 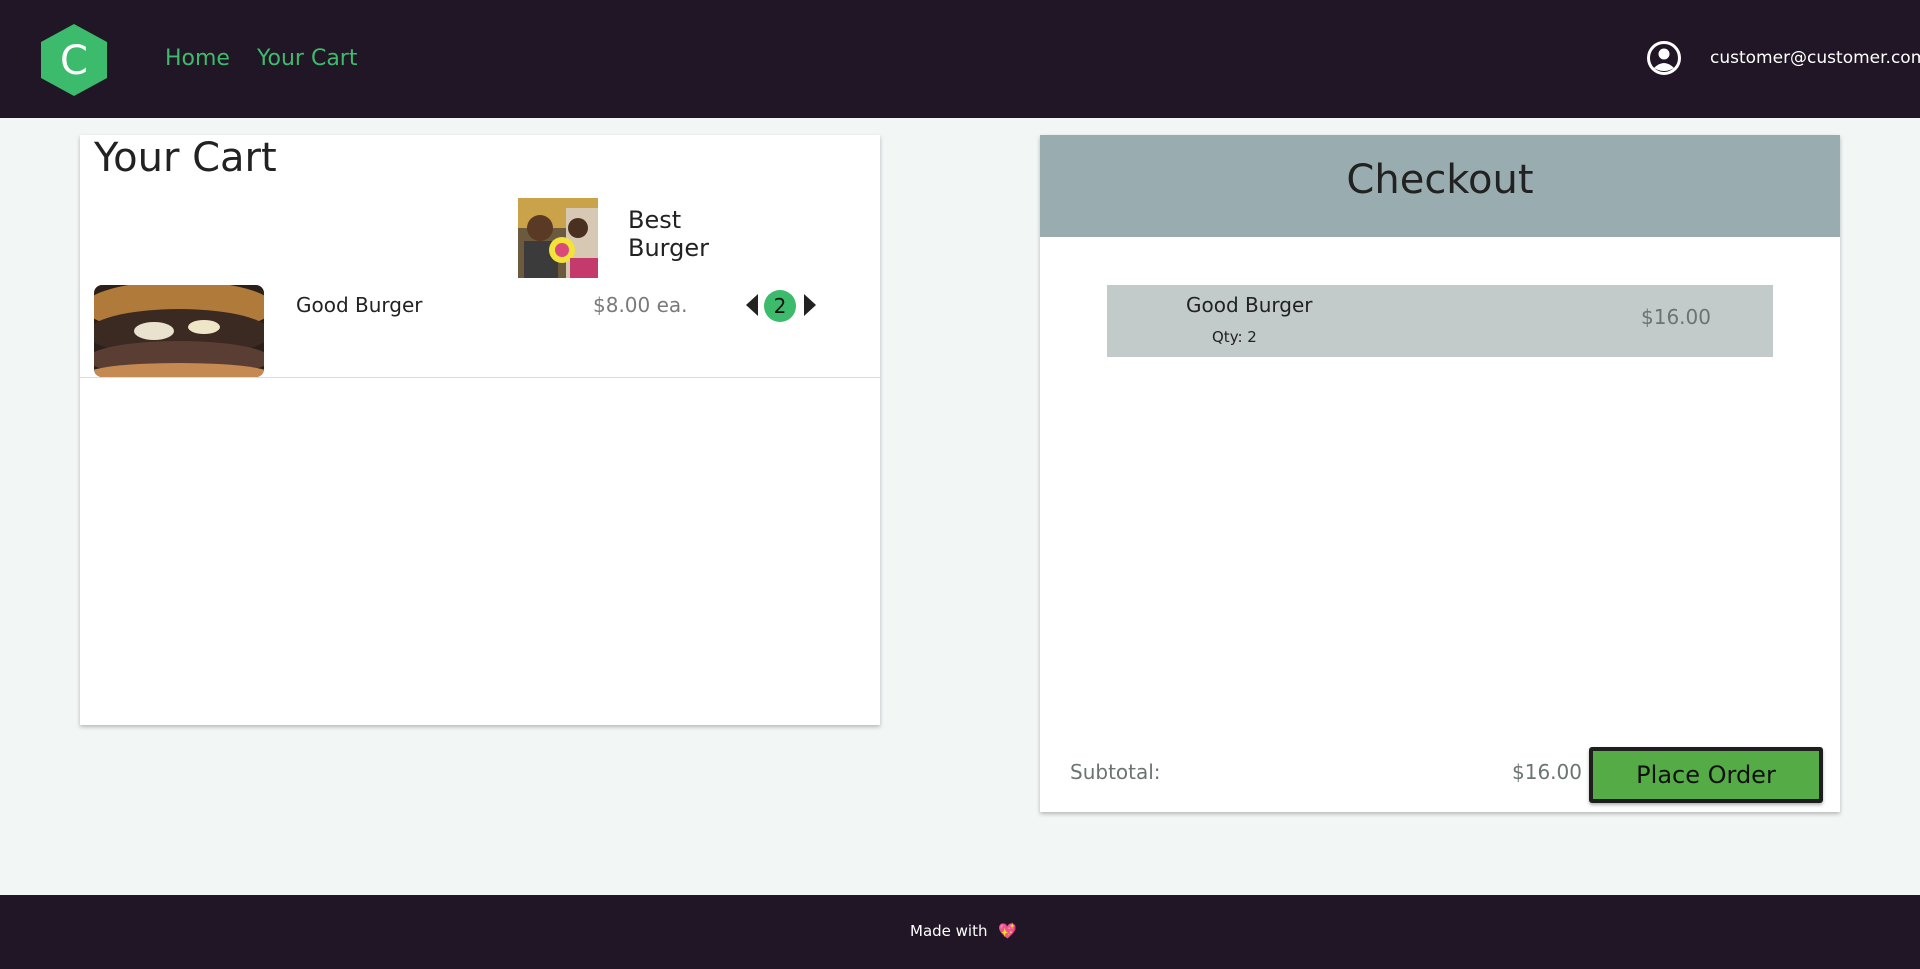 What do you see at coordinates (197, 58) in the screenshot?
I see `nav-home-link: Home` at bounding box center [197, 58].